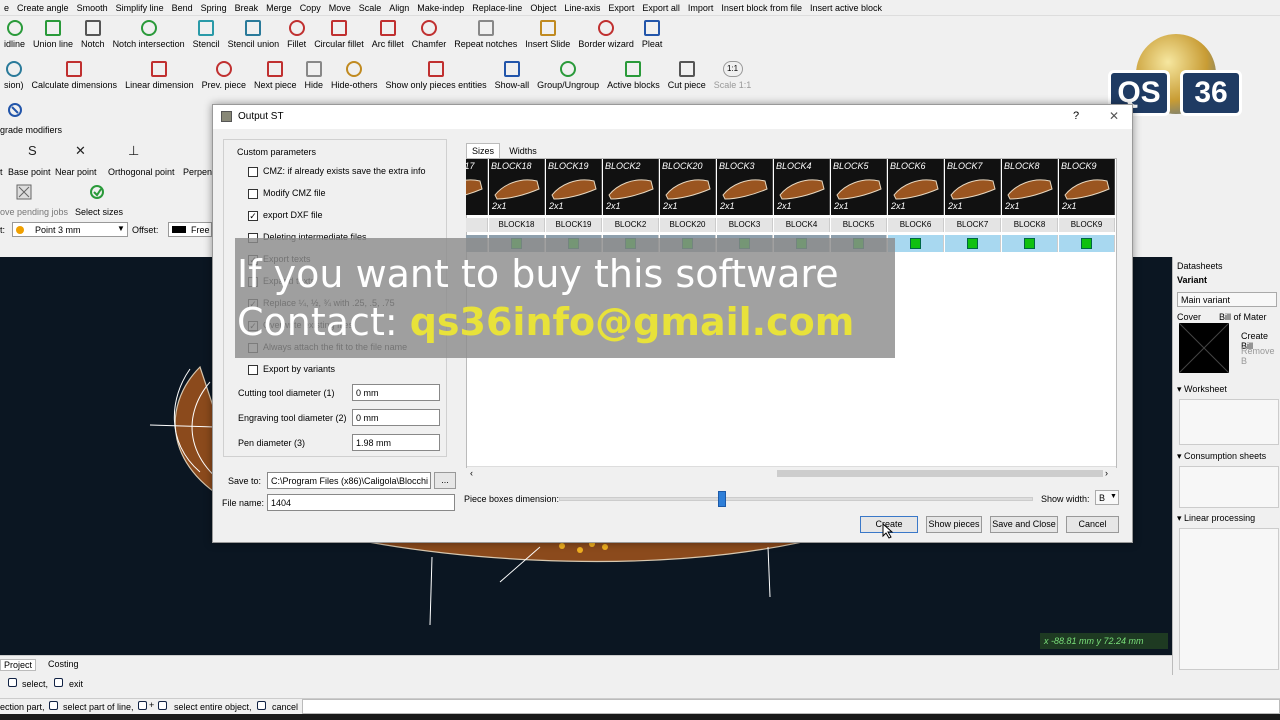 This screenshot has width=1280, height=720. What do you see at coordinates (43, 6) in the screenshot?
I see `menu-item: Create angle` at bounding box center [43, 6].